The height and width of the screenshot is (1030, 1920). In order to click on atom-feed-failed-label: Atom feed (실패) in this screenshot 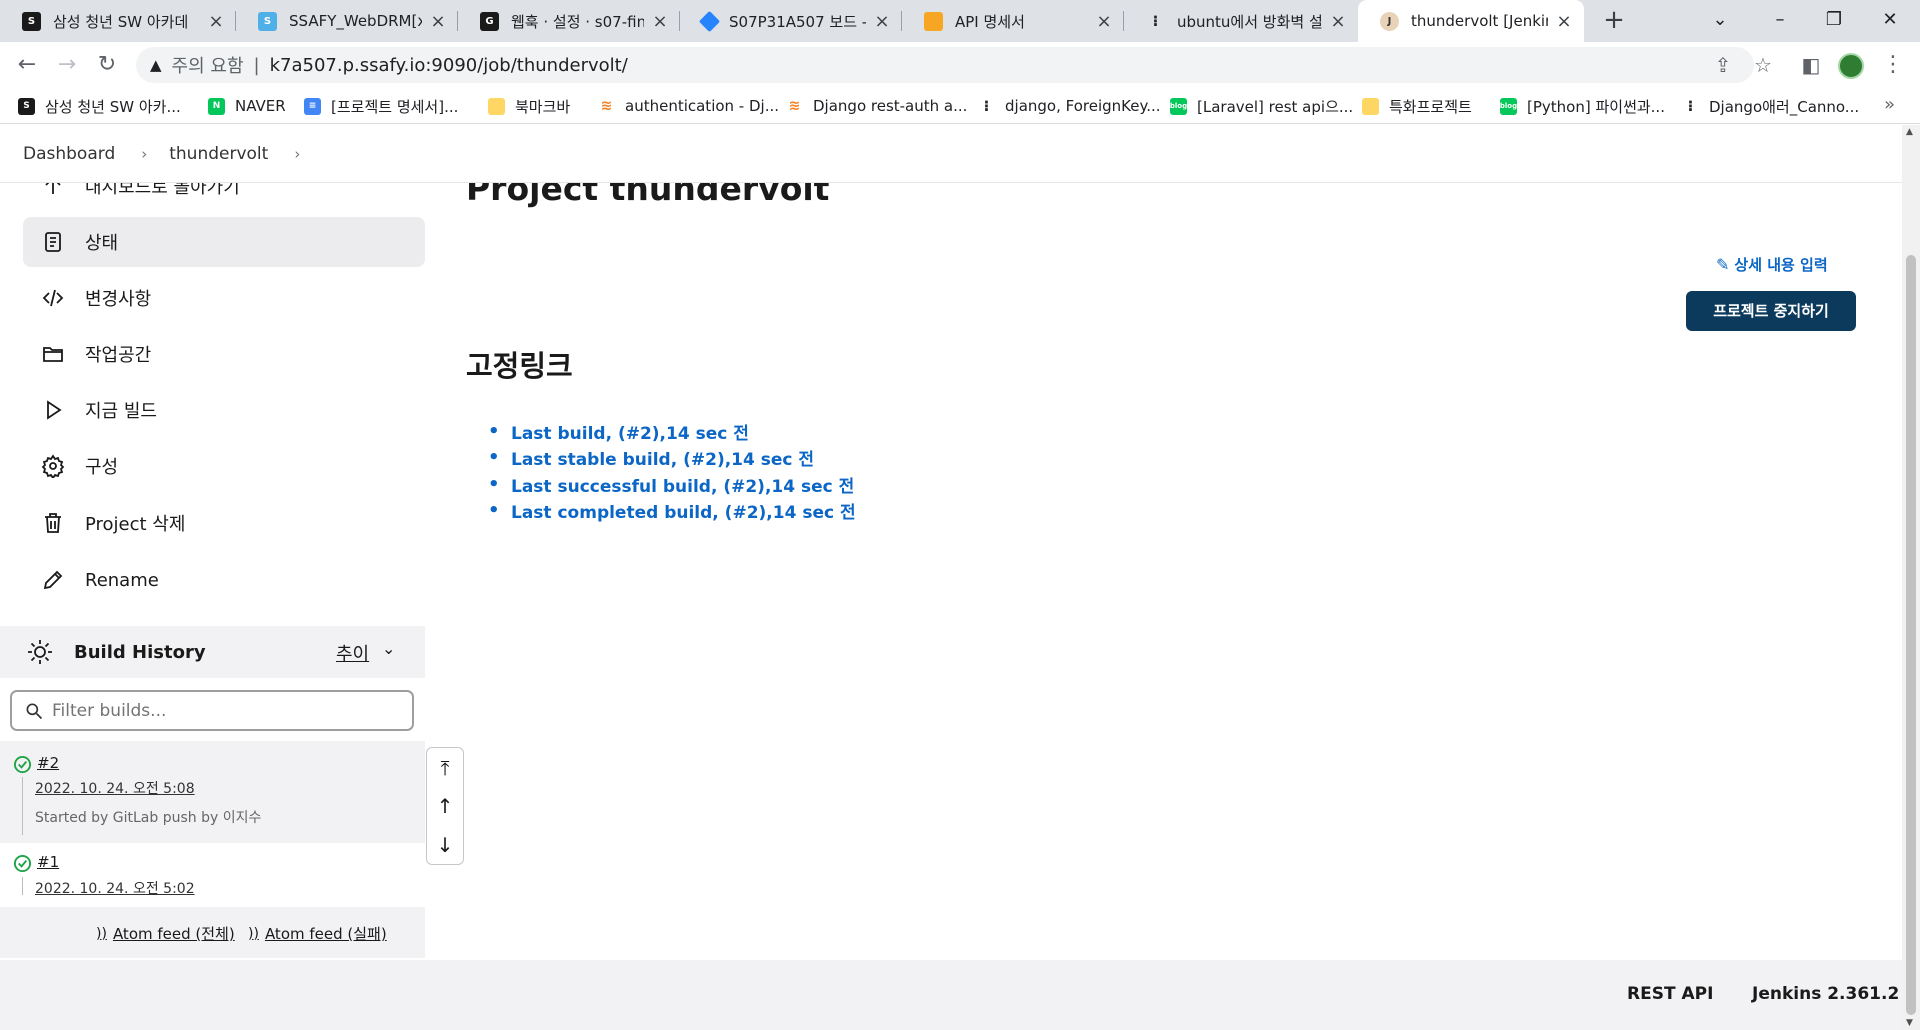, I will do `click(325, 934)`.